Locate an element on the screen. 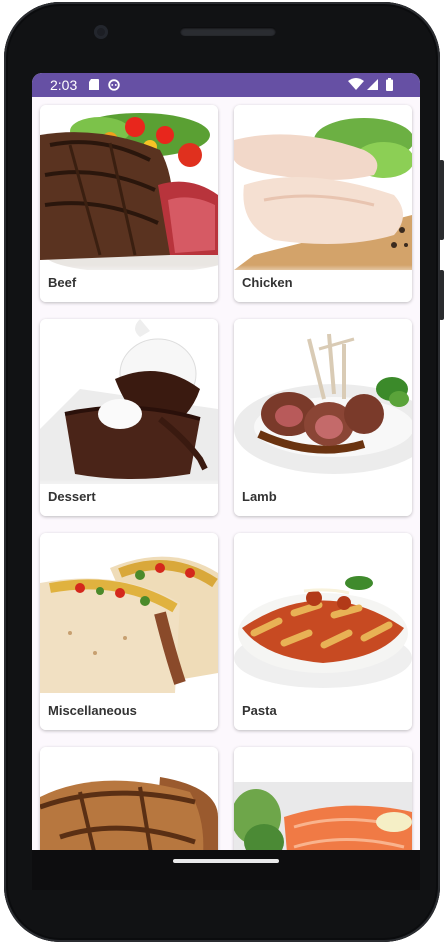 The height and width of the screenshot is (945, 444). penne-pasta-image is located at coordinates (323, 615).